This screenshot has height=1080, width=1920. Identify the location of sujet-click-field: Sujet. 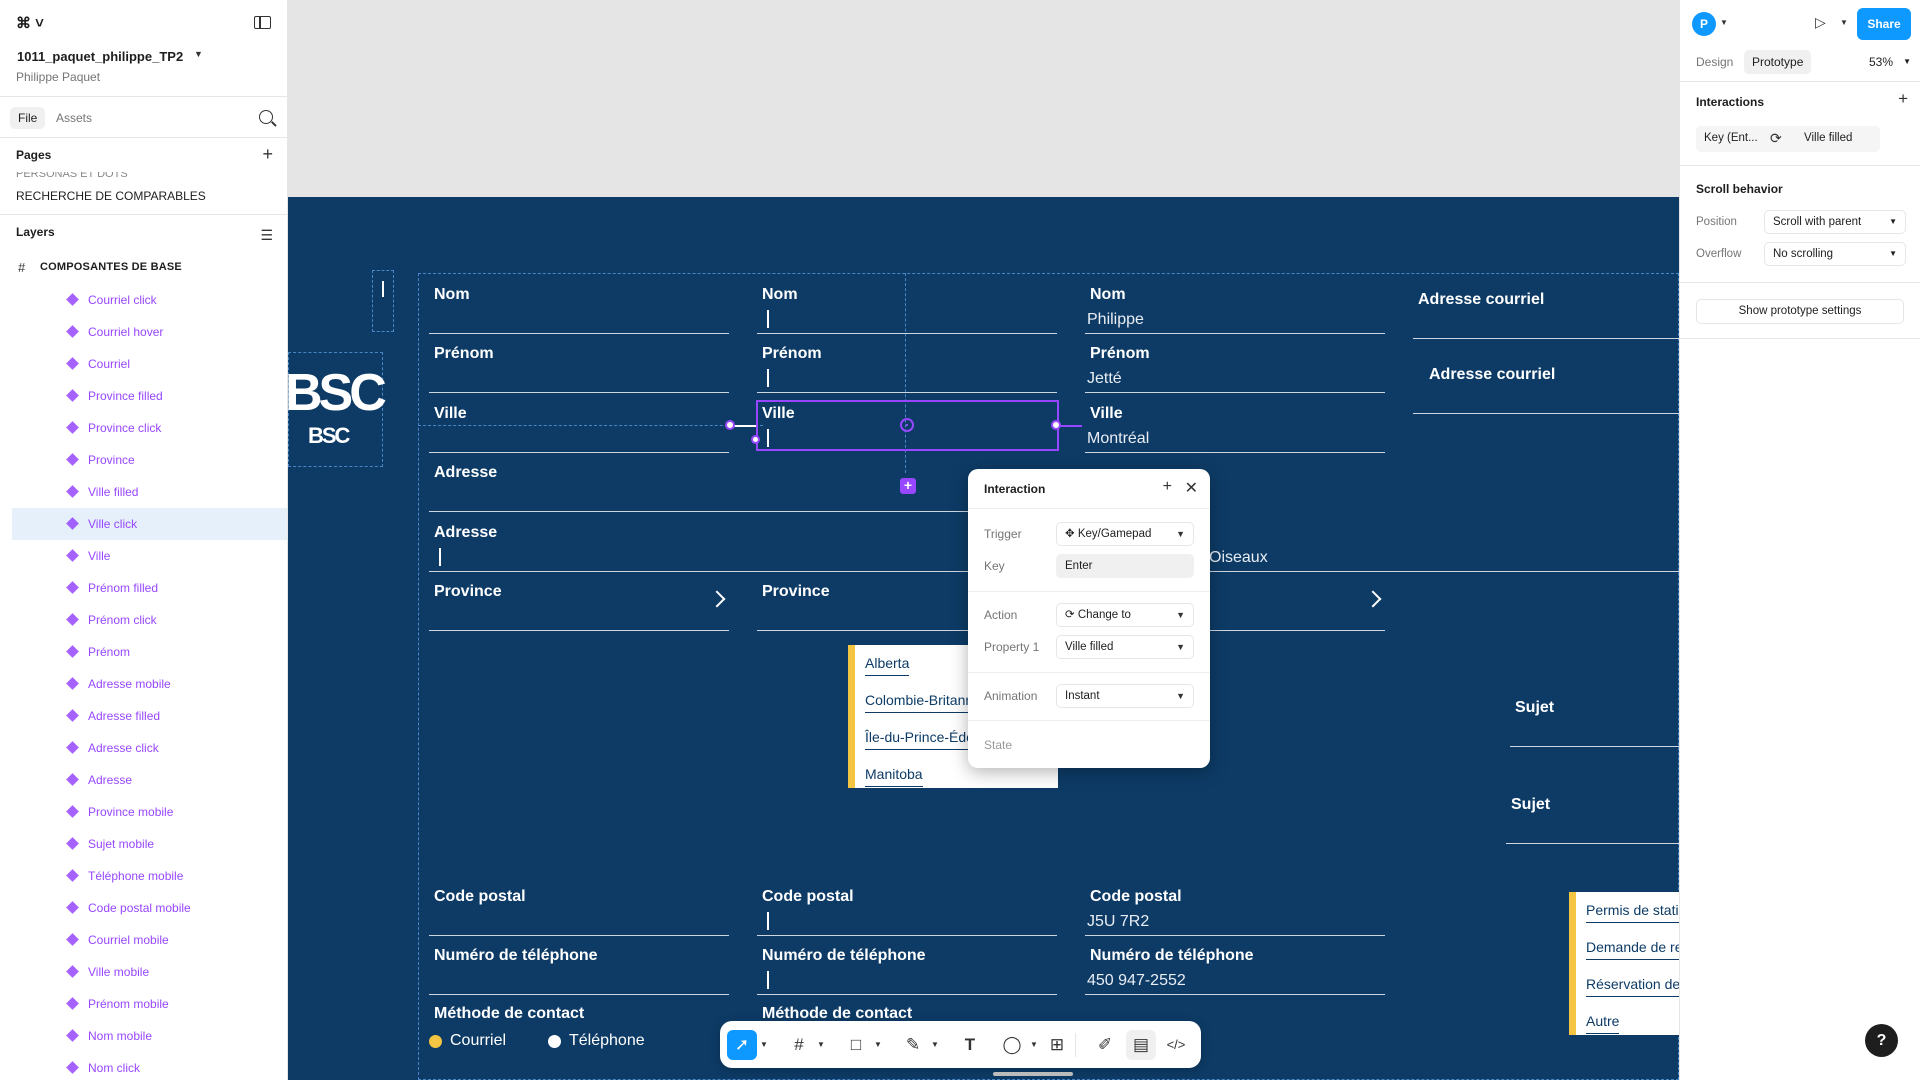
(1592, 814).